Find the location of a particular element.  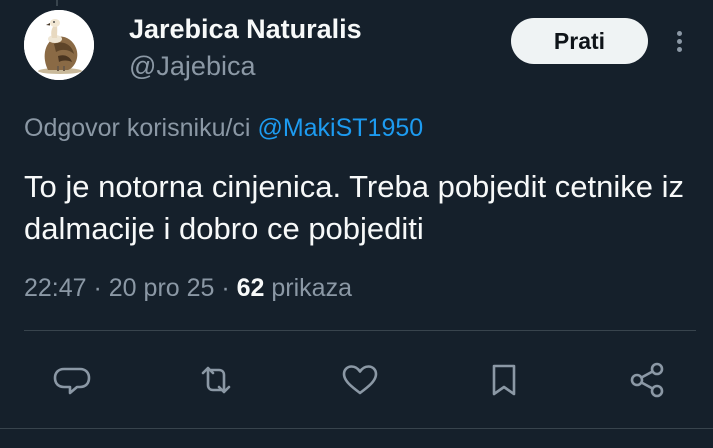

reply-context: Odgovor korisniku/ci @MakiST1950 is located at coordinates (223, 128).